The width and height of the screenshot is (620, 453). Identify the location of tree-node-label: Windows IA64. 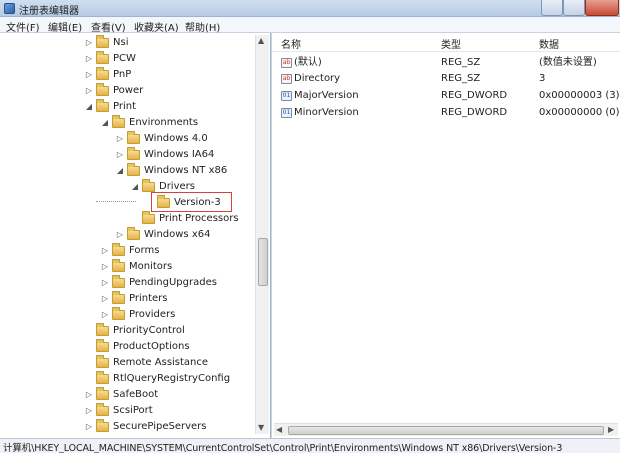
(179, 154).